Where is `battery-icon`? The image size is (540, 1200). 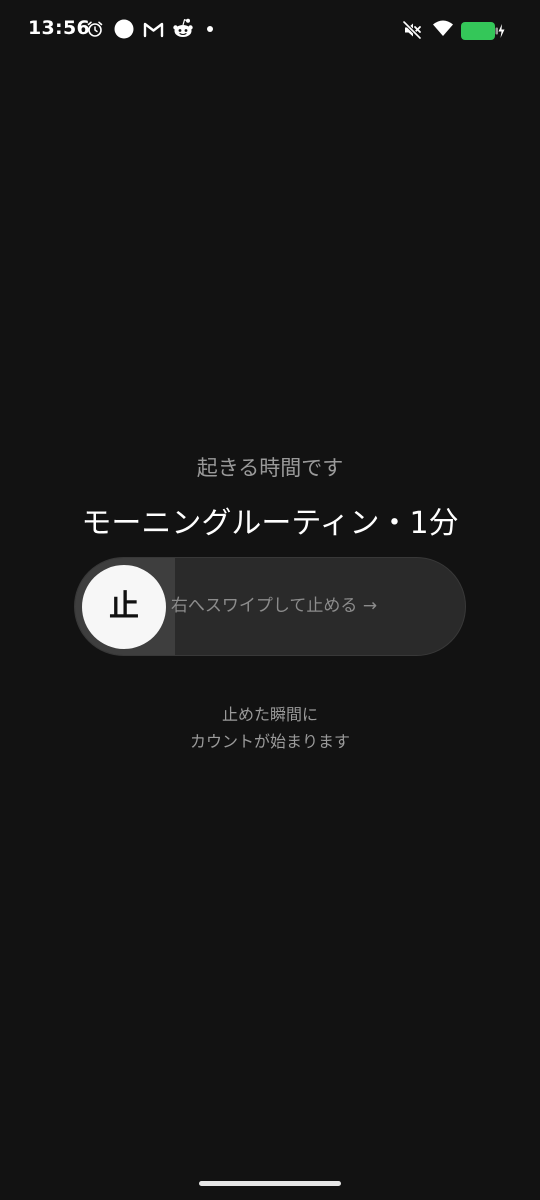
battery-icon is located at coordinates (483, 31).